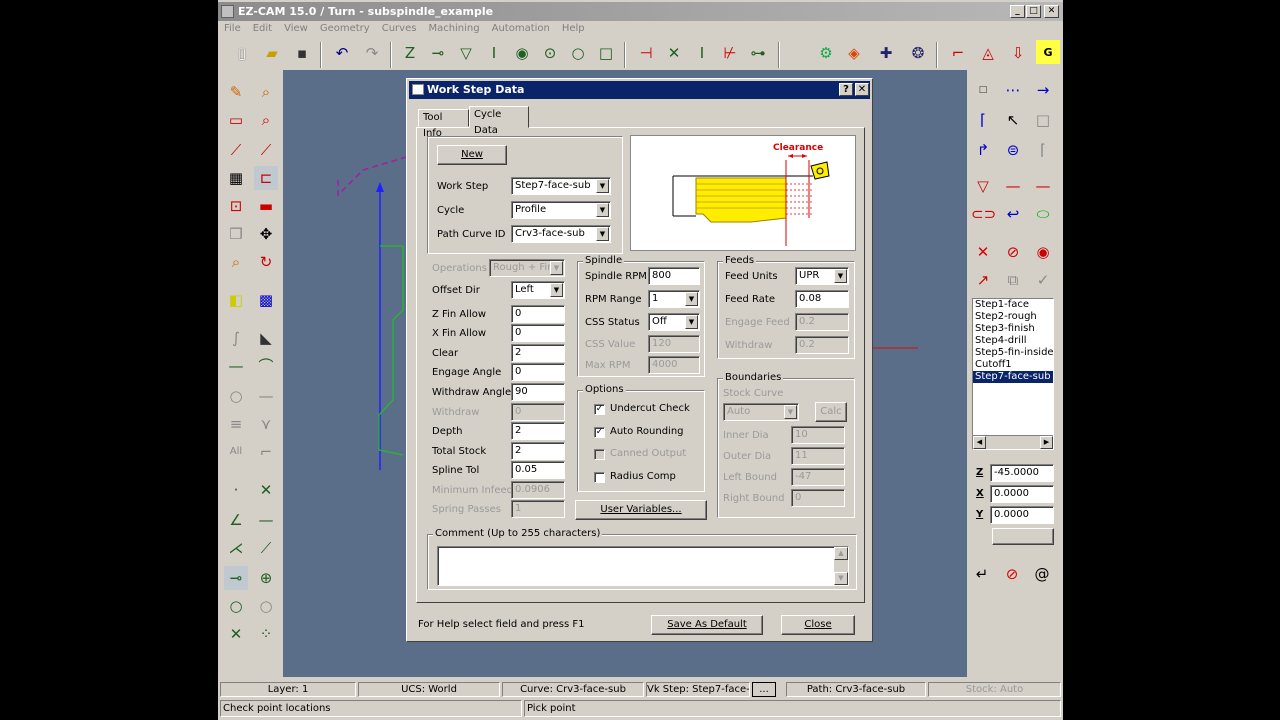 The width and height of the screenshot is (1280, 720). I want to click on right-bound-field: 0, so click(818, 498).